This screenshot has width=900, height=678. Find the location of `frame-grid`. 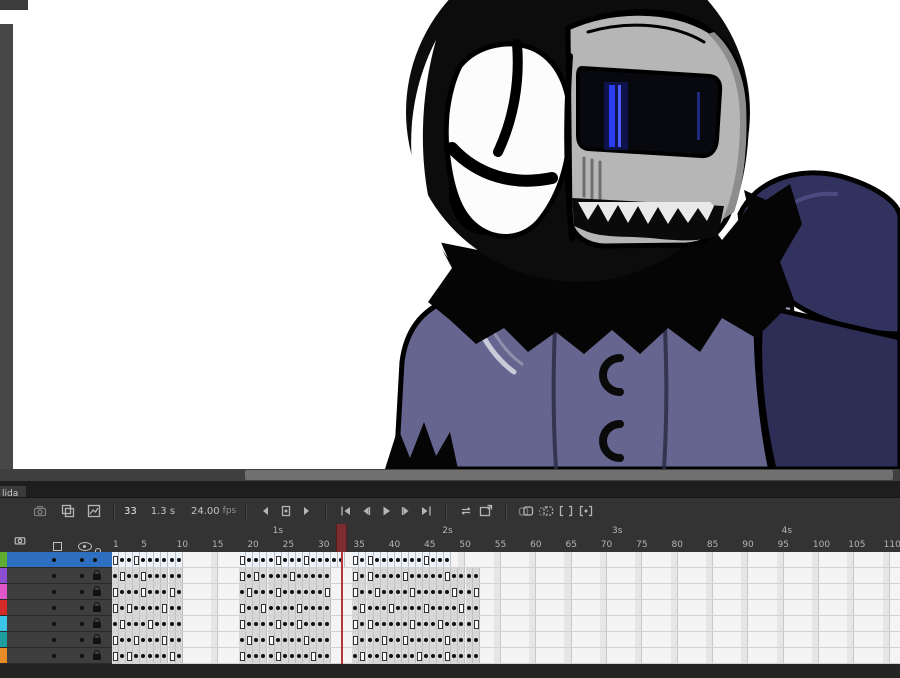

frame-grid is located at coordinates (506, 608).